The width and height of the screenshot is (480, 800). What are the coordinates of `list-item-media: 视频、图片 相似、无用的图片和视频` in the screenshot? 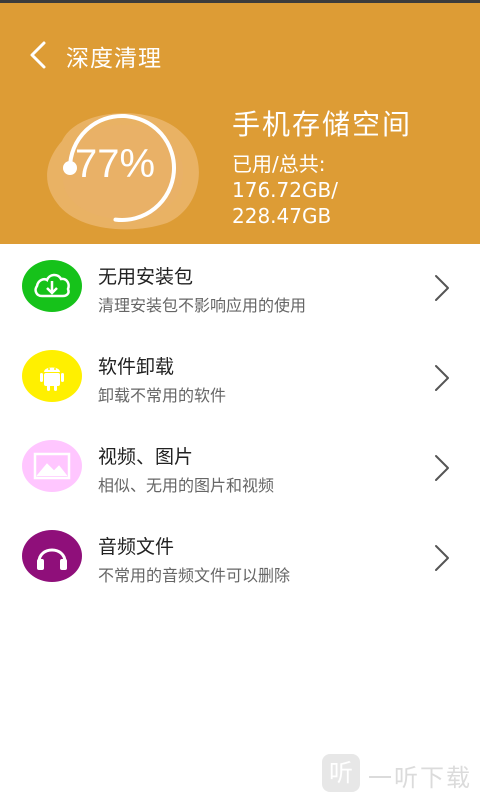 It's located at (240, 469).